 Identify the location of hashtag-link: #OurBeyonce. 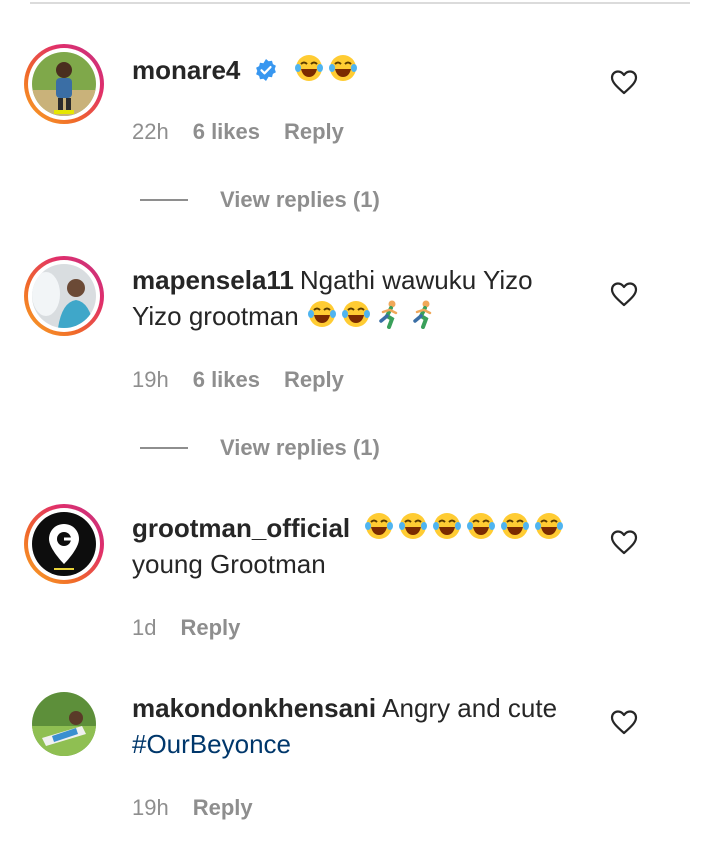
(211, 744).